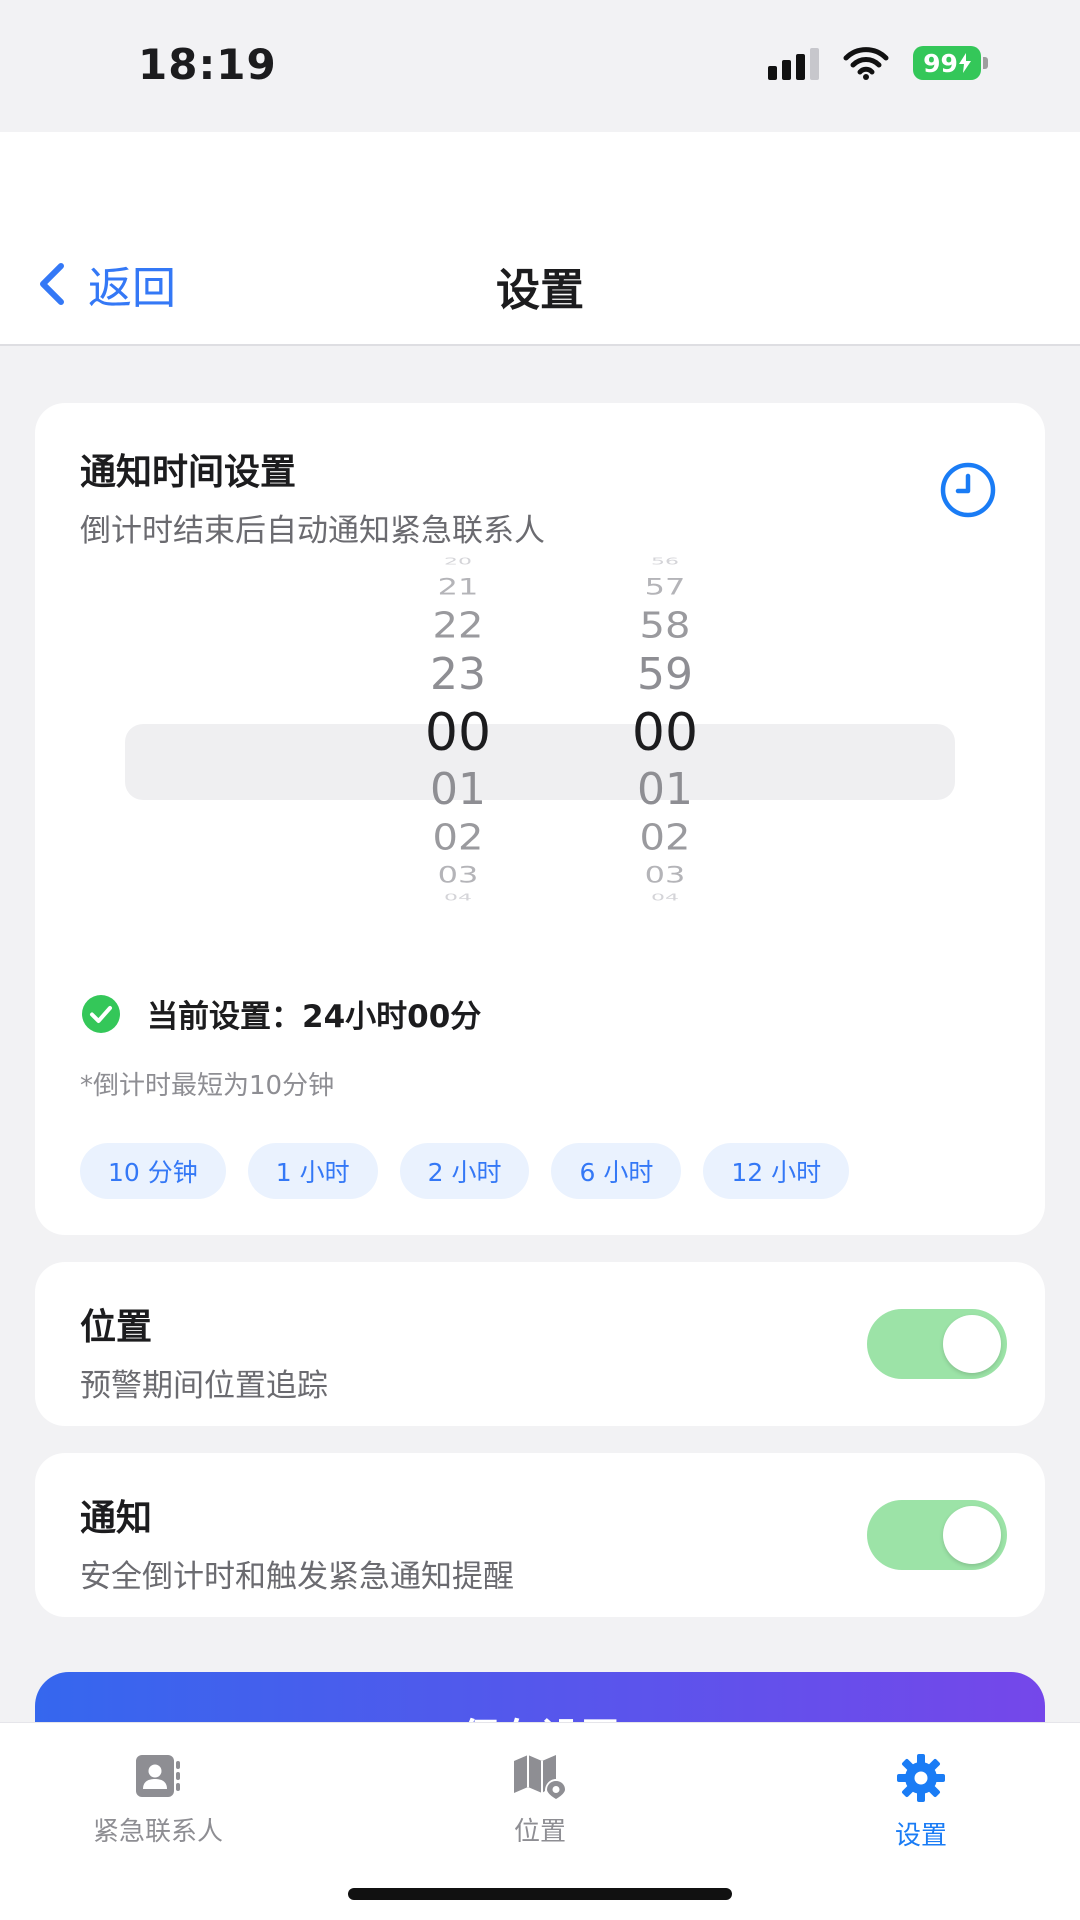  Describe the element at coordinates (458, 875) in the screenshot. I see `hour-option: 03` at that location.